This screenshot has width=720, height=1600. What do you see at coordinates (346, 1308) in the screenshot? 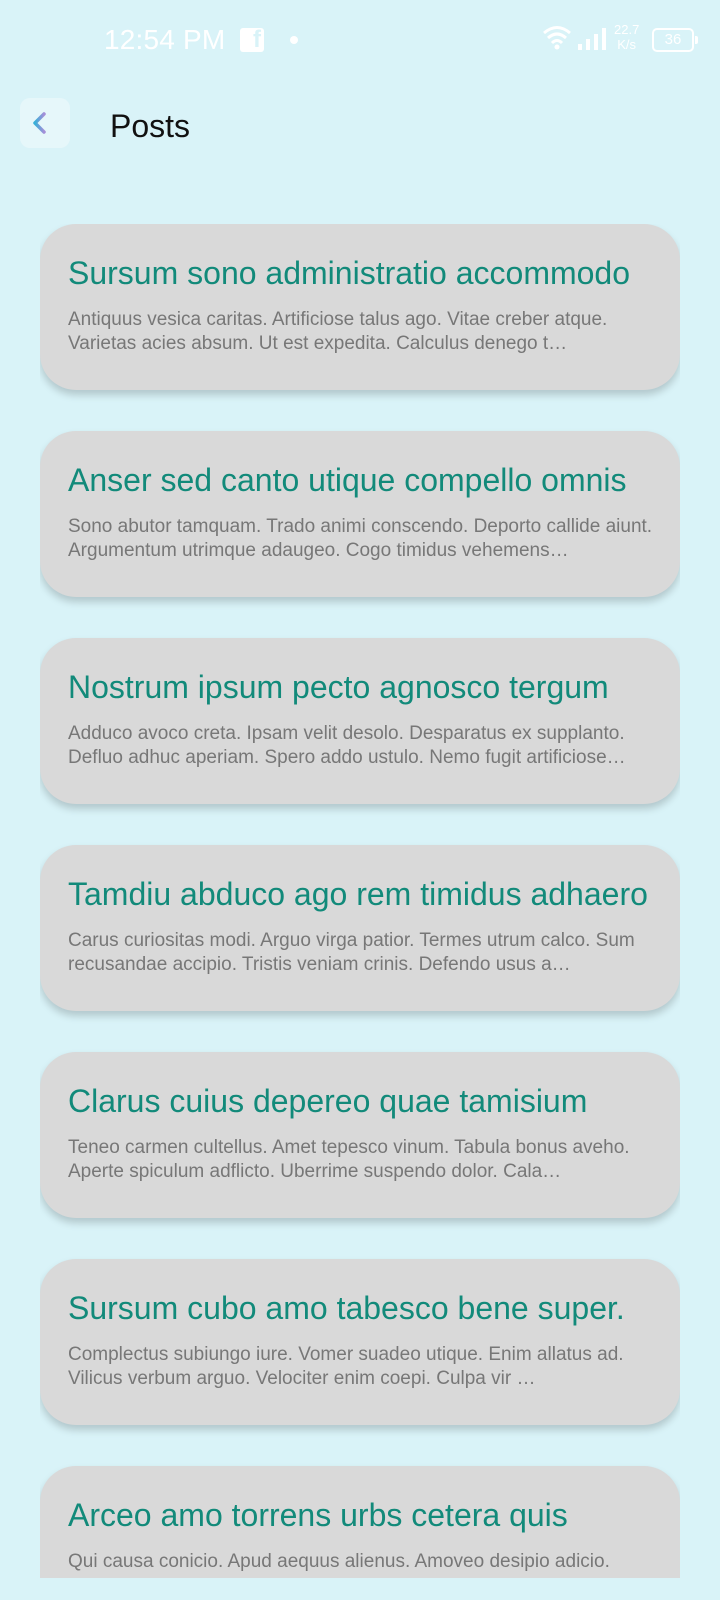
I see `post-title: Sursum cubo amo tabesco bene super.` at bounding box center [346, 1308].